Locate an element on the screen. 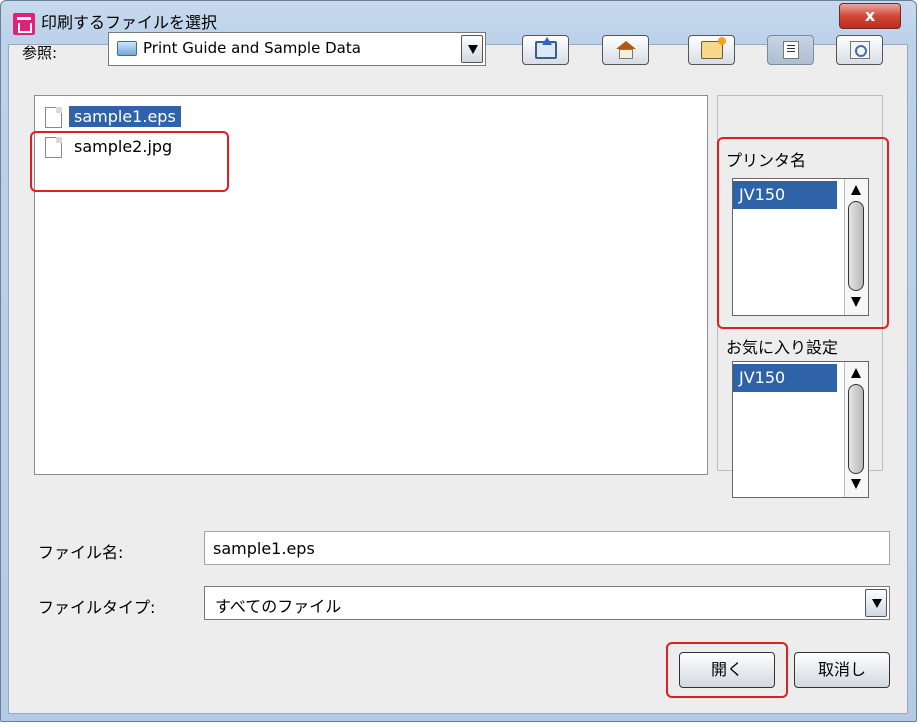 The image size is (919, 724). close-button: x is located at coordinates (870, 16).